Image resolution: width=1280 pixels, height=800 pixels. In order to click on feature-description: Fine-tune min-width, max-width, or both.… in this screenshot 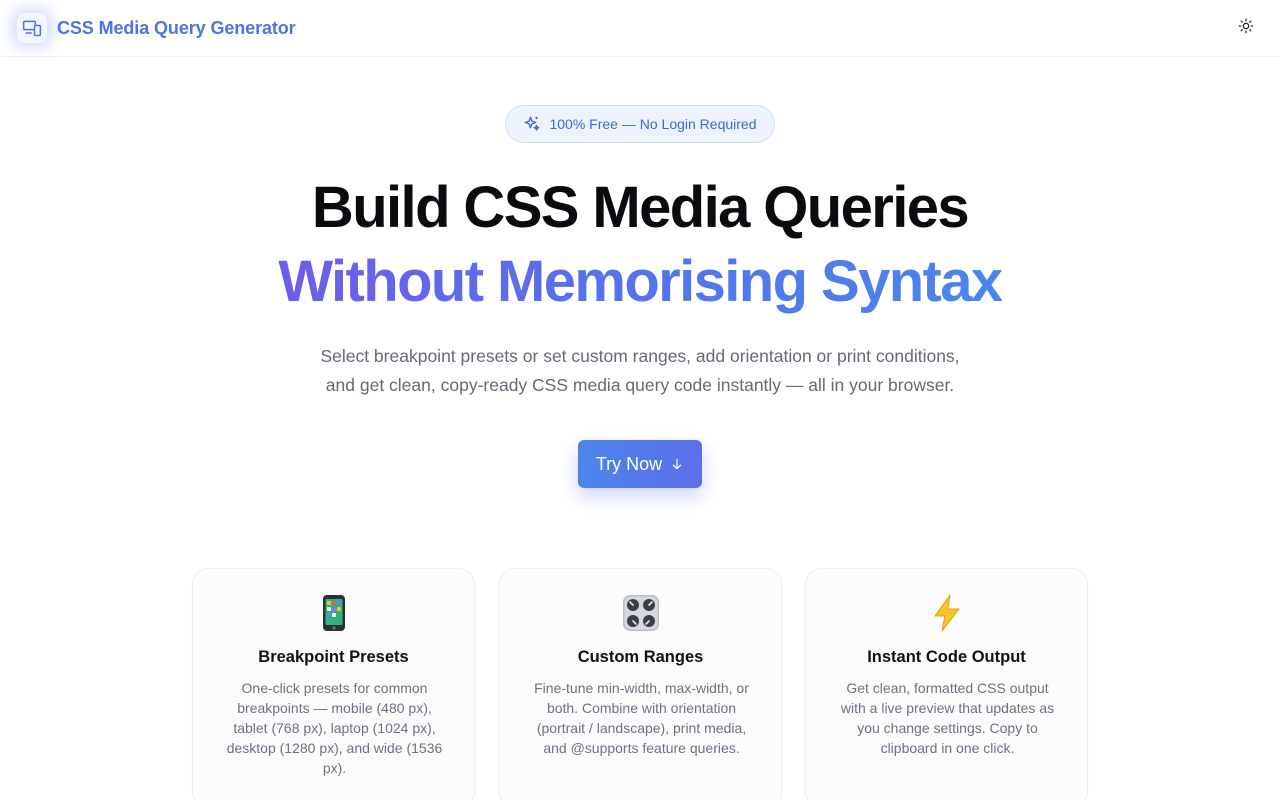, I will do `click(641, 718)`.